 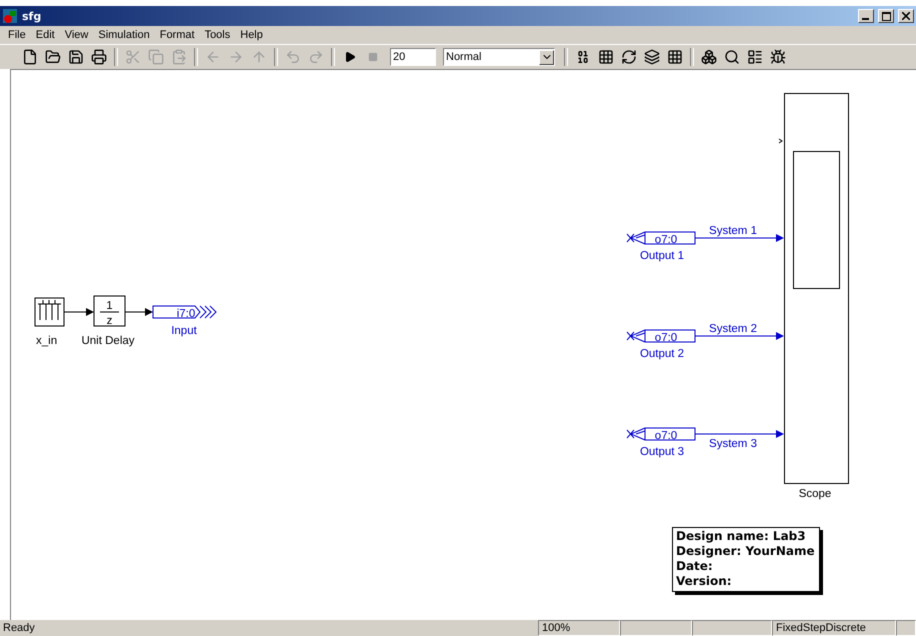 I want to click on print-icon, so click(x=99, y=57).